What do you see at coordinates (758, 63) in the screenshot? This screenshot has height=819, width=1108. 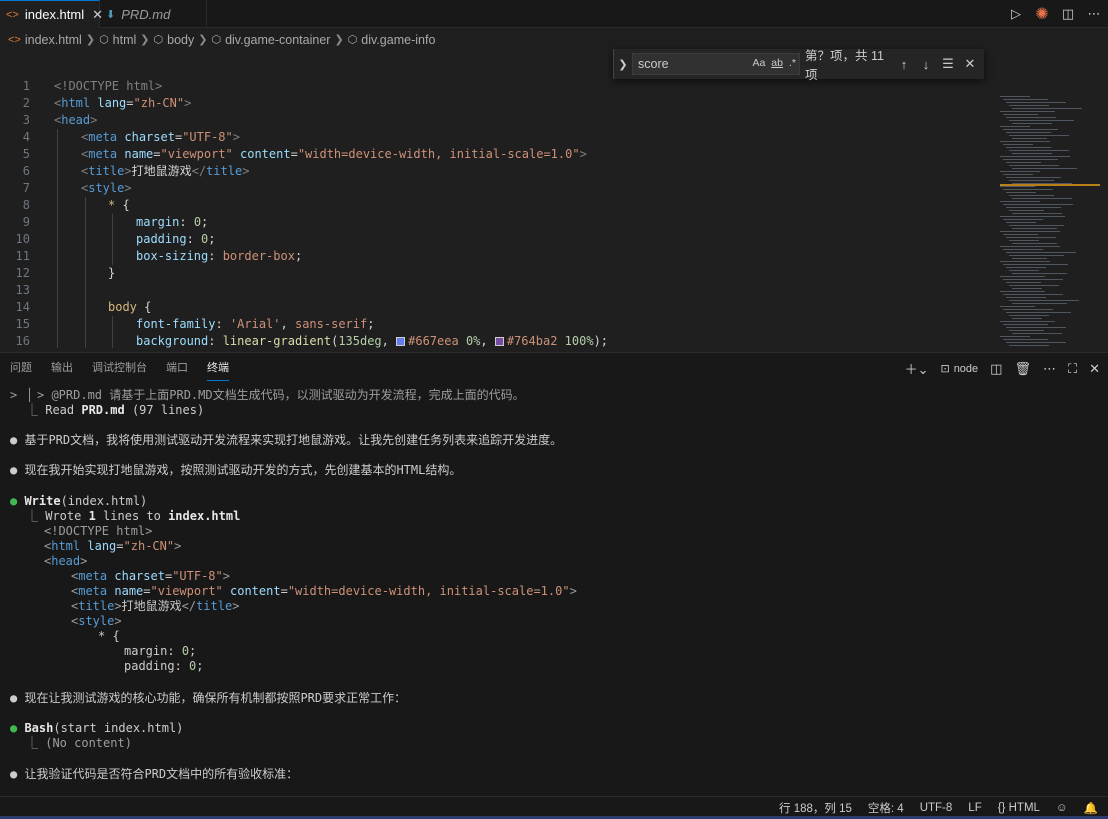 I see `match-case-toggle: Aa` at bounding box center [758, 63].